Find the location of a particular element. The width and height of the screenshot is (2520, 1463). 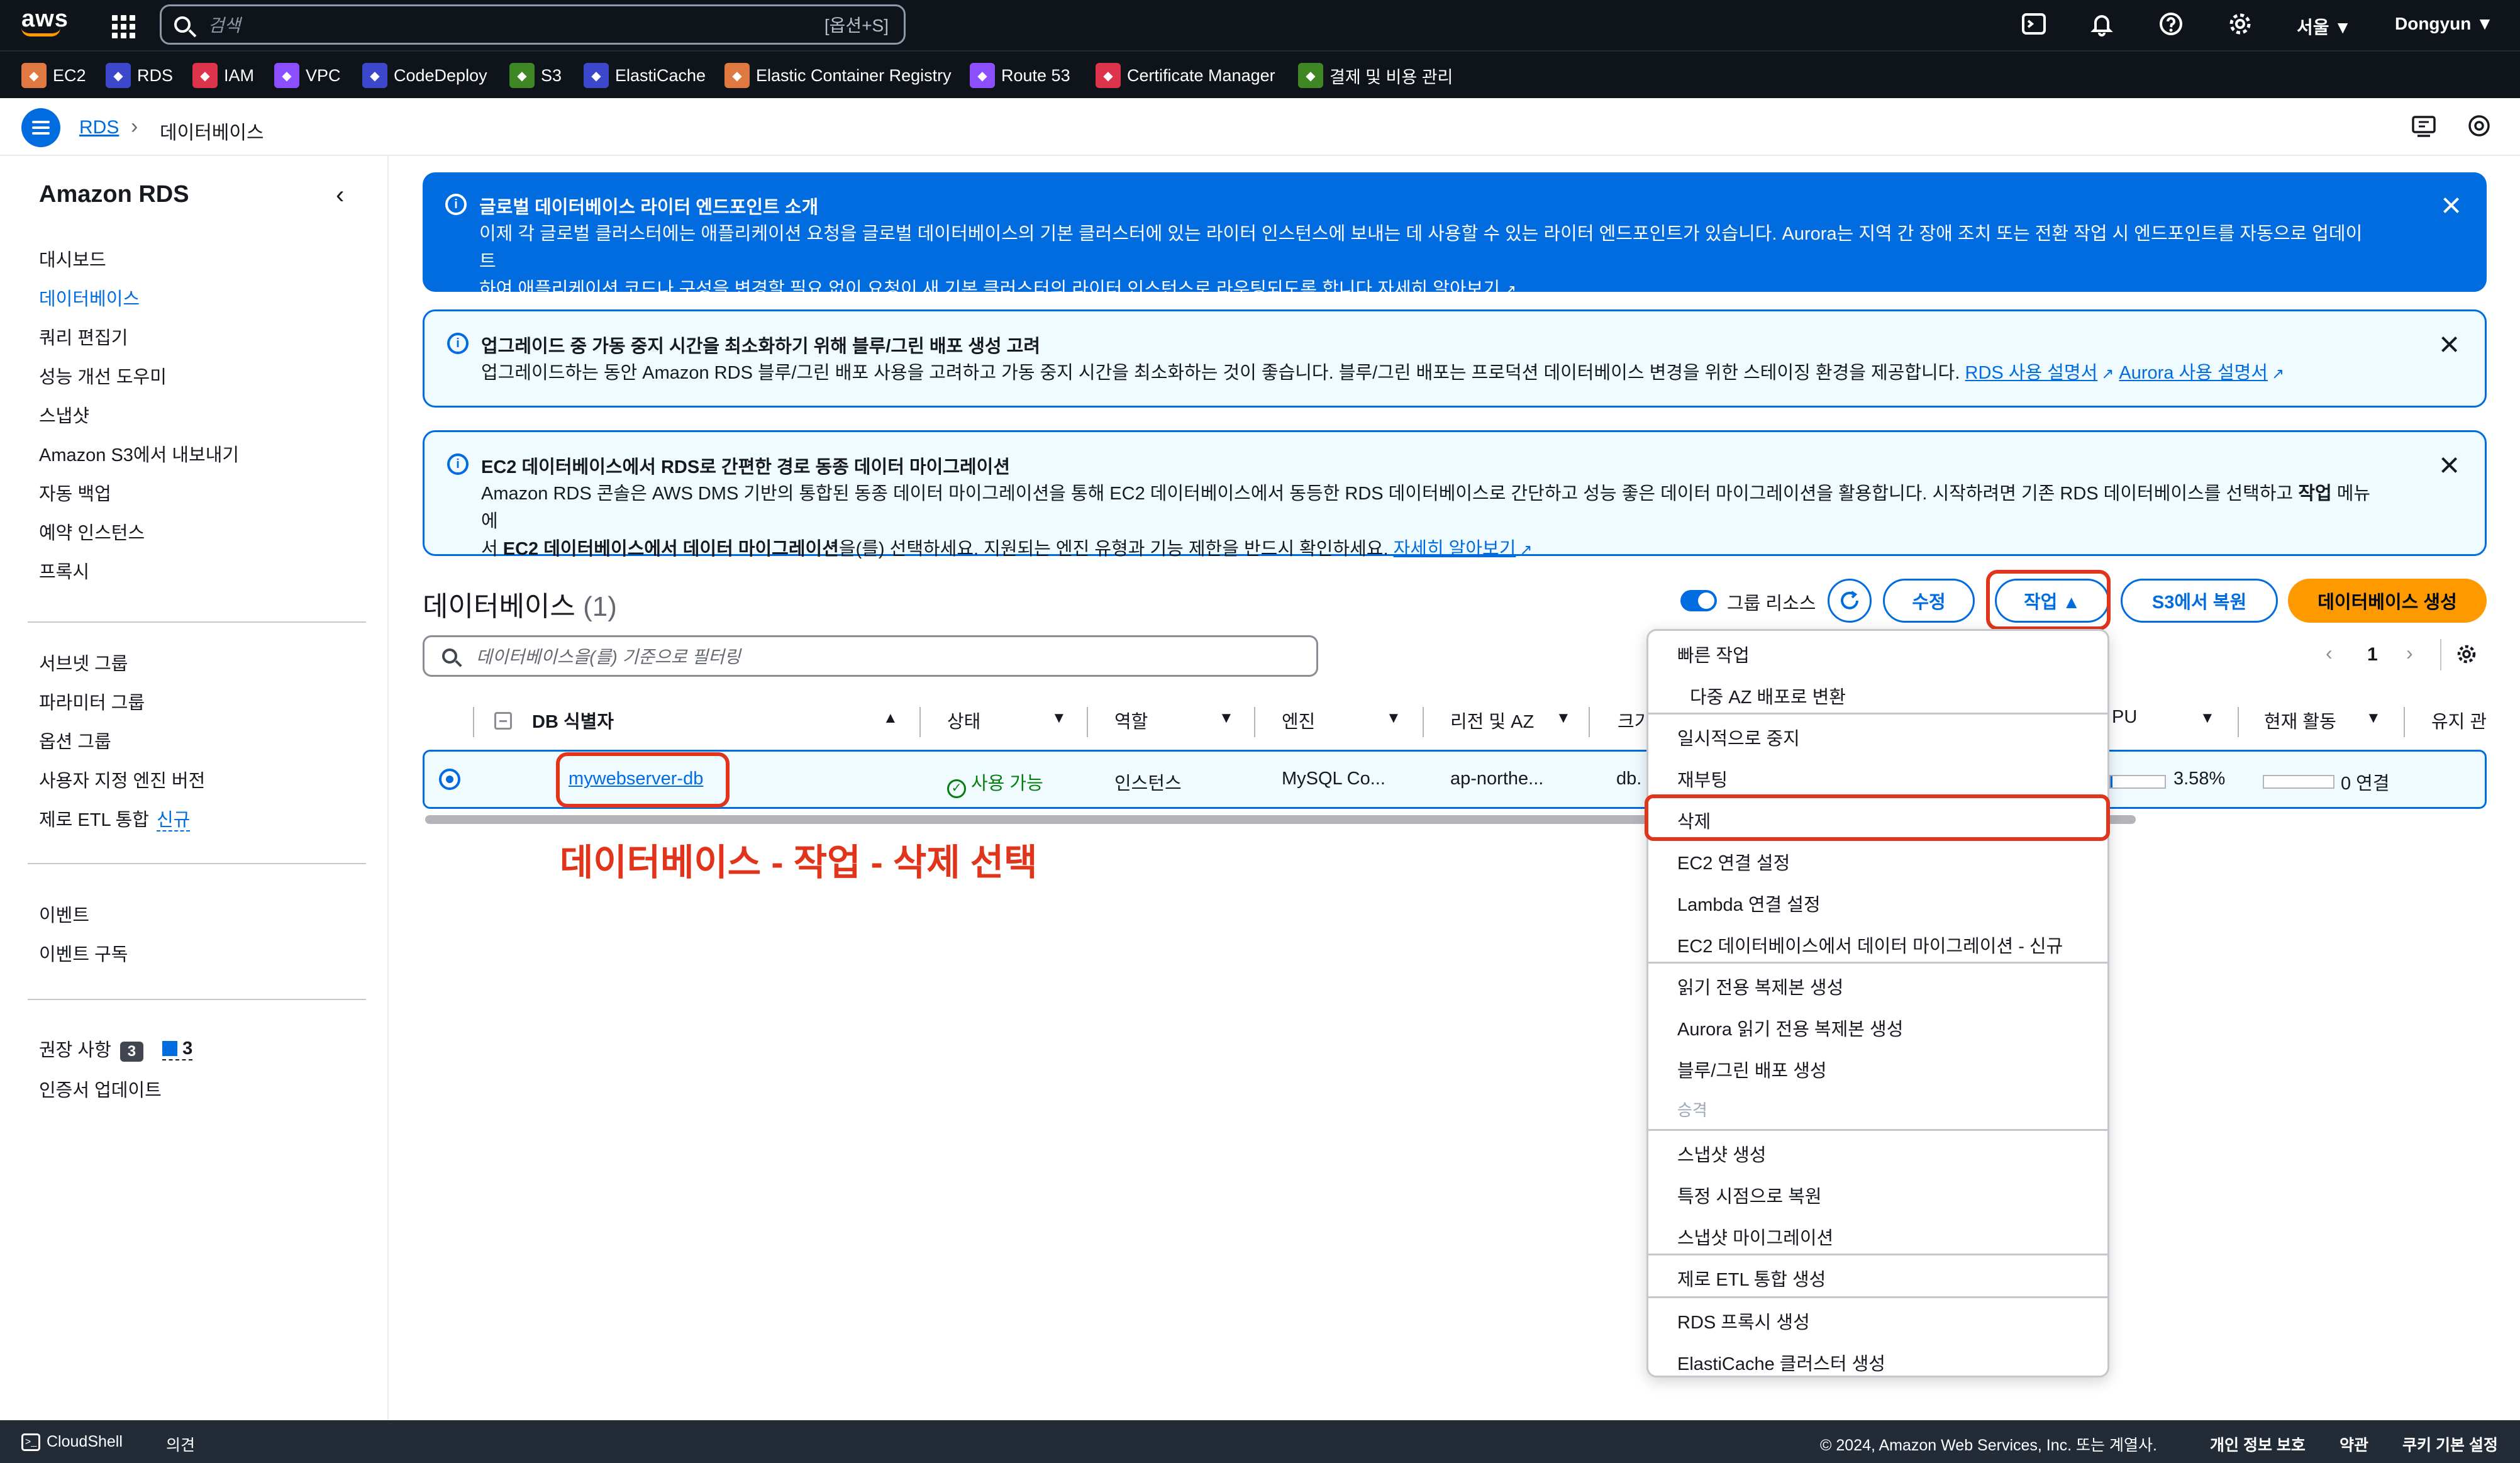

sidebar-item: 대시보드 is located at coordinates (72, 258).